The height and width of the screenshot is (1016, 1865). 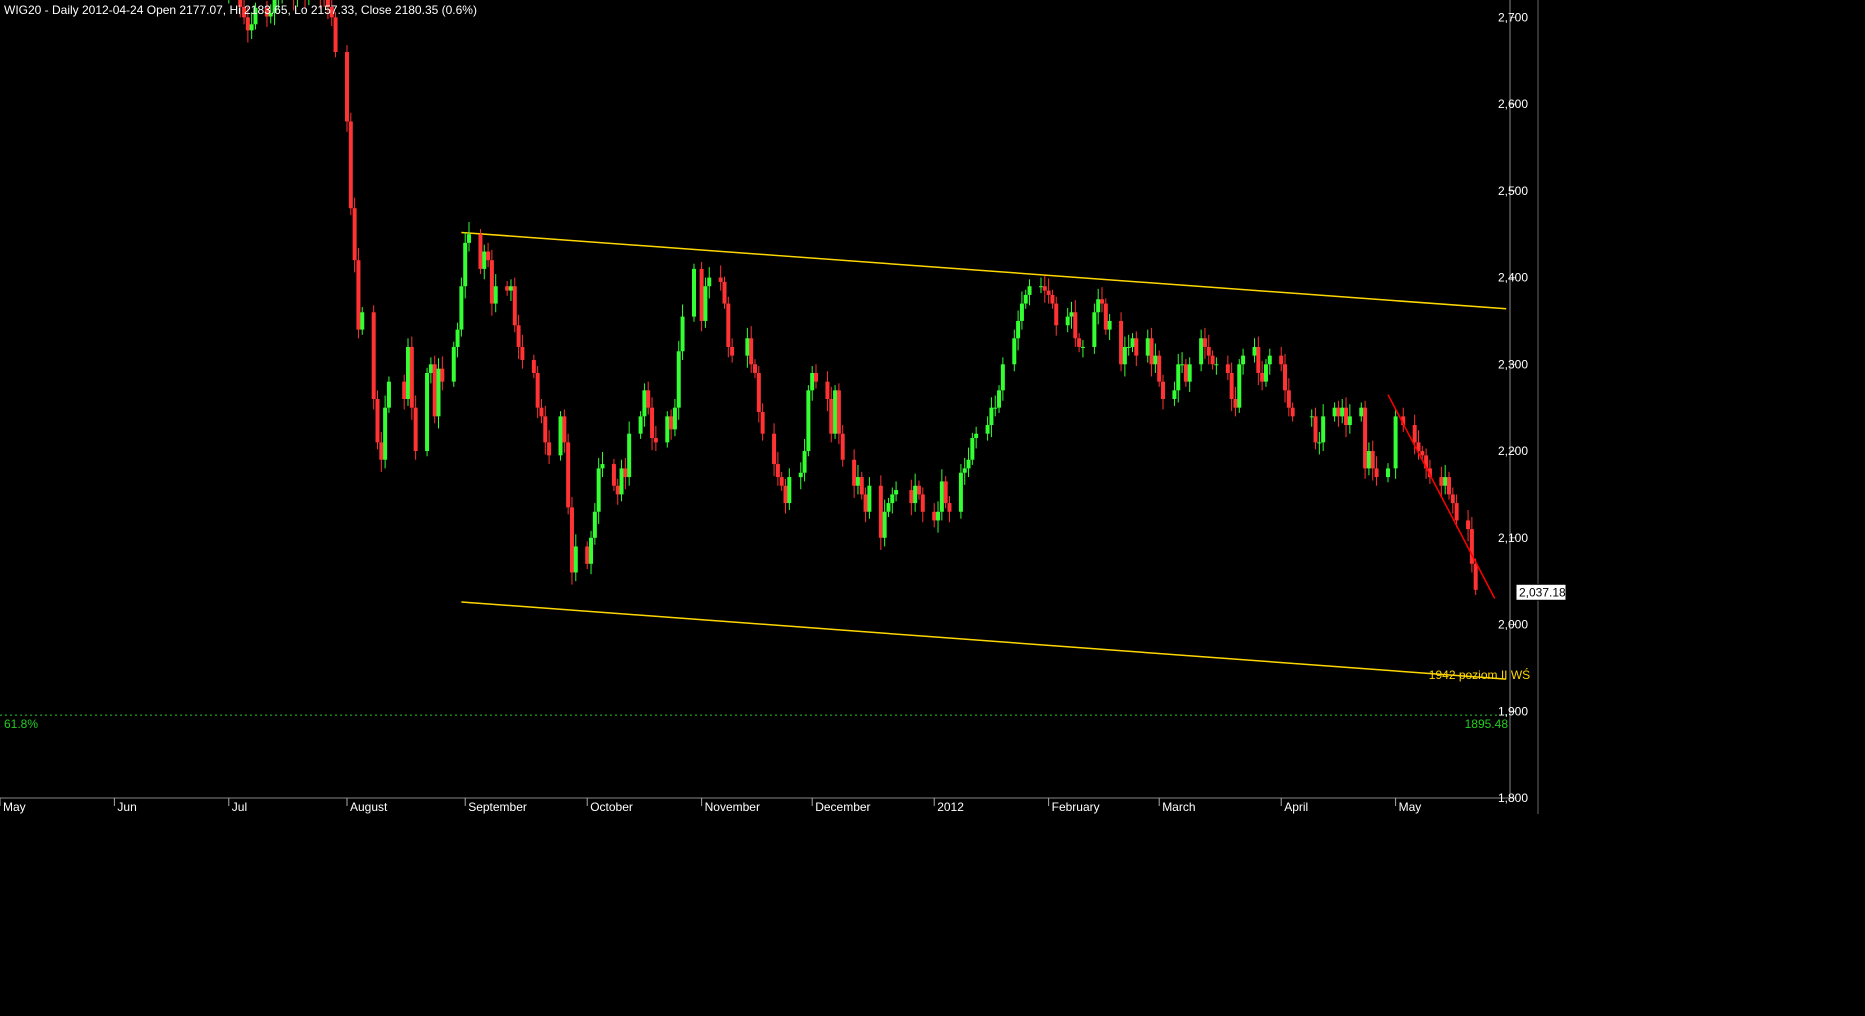 I want to click on x-tick-label: October, so click(x=611, y=807).